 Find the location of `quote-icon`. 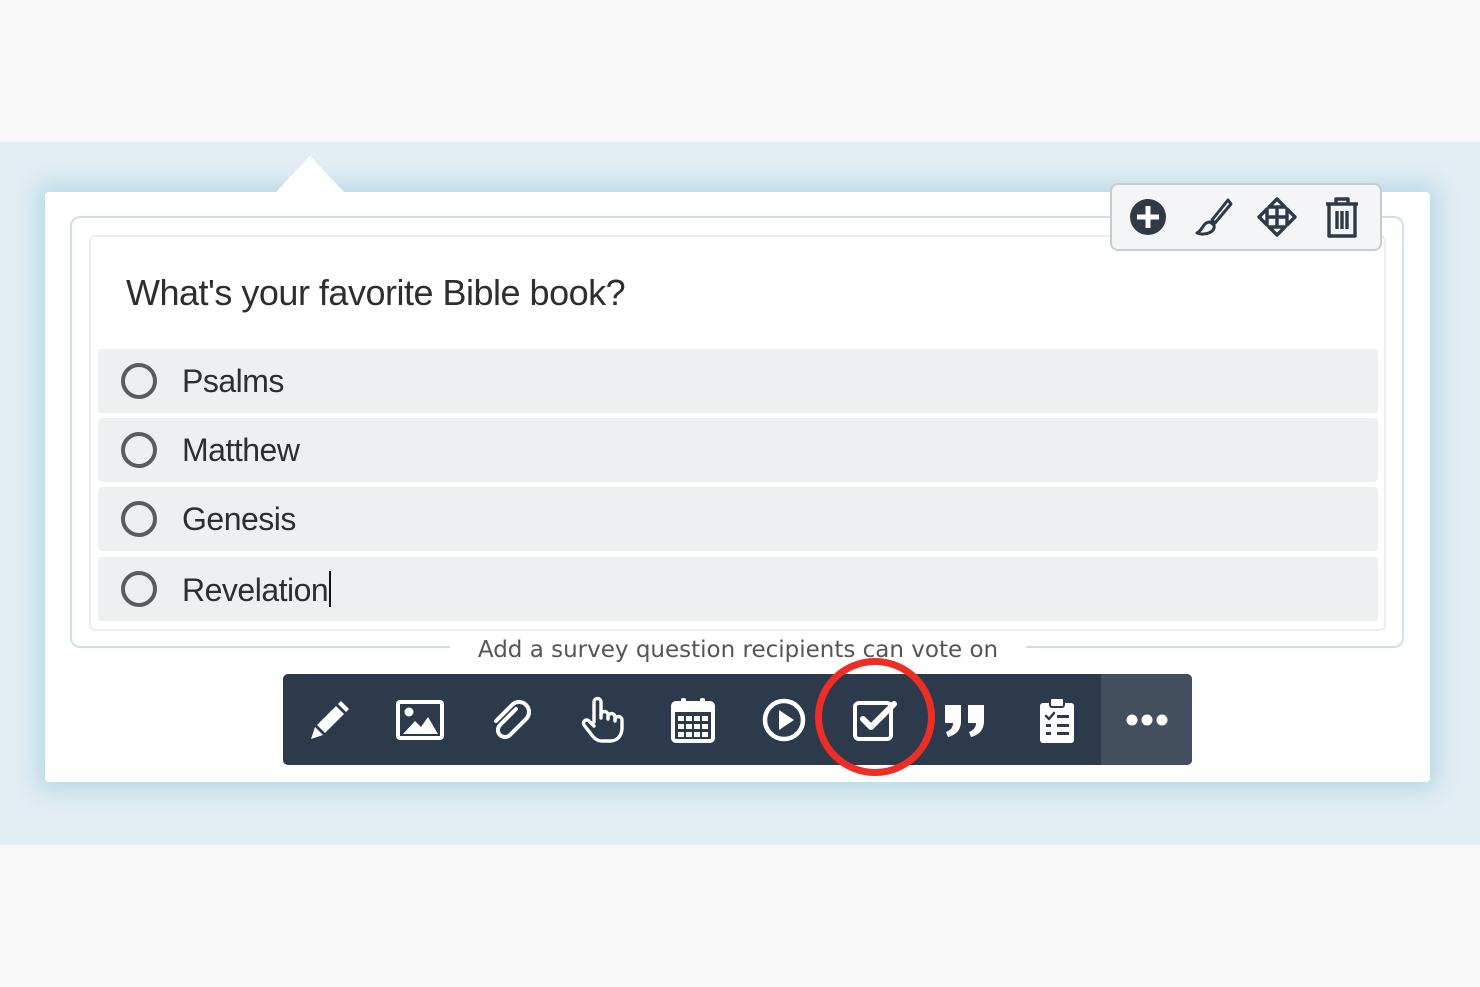

quote-icon is located at coordinates (965, 719).